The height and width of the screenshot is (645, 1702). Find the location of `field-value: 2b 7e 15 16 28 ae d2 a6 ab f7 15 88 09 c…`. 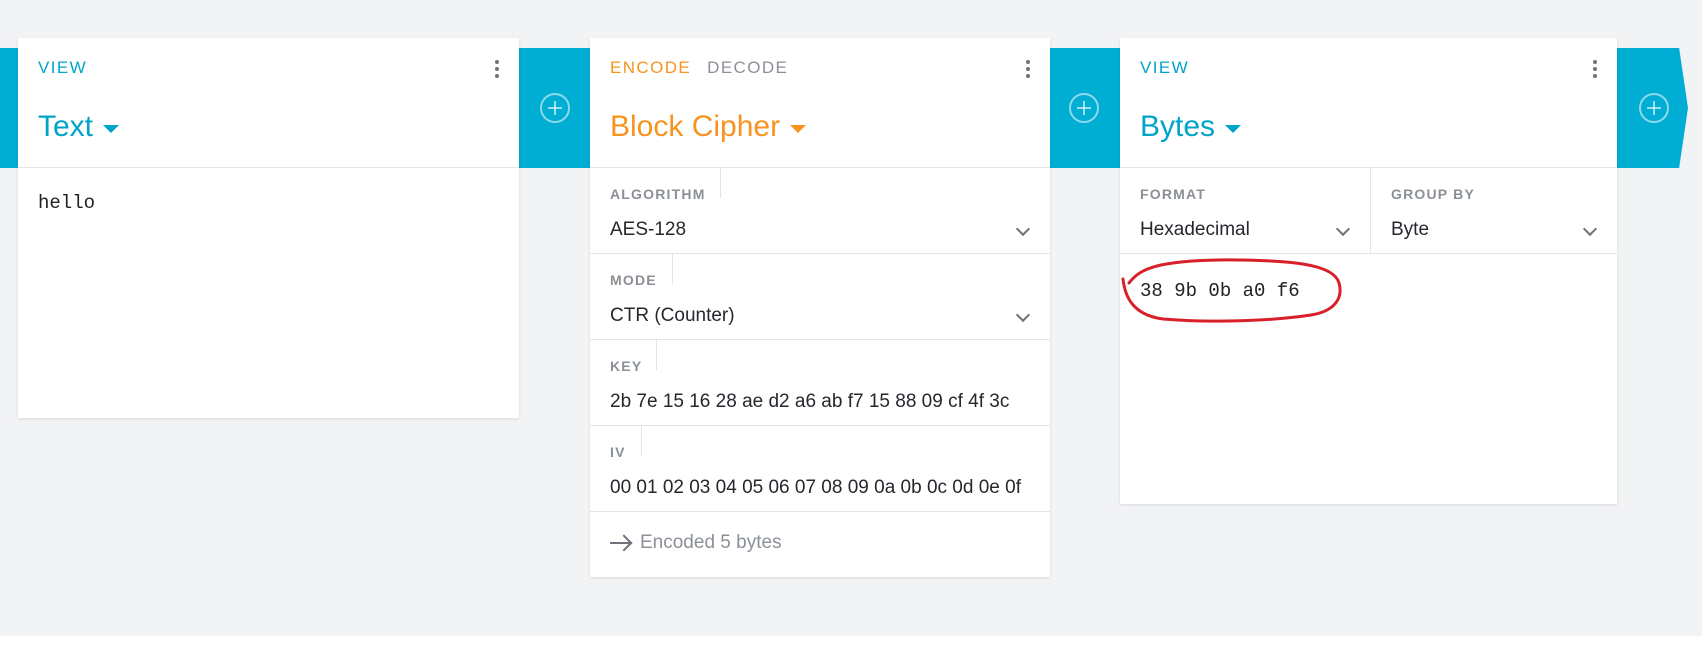

field-value: 2b 7e 15 16 28 ae d2 a6 ab f7 15 88 09 c… is located at coordinates (810, 401).